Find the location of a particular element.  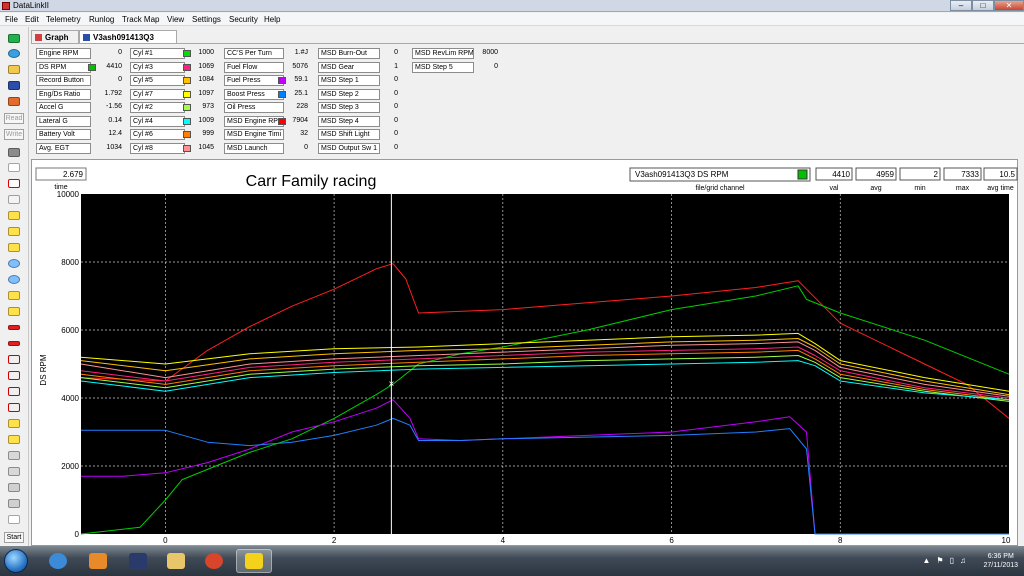

clock: 6:36 PM 27/11/2013 is located at coordinates (1000, 561).